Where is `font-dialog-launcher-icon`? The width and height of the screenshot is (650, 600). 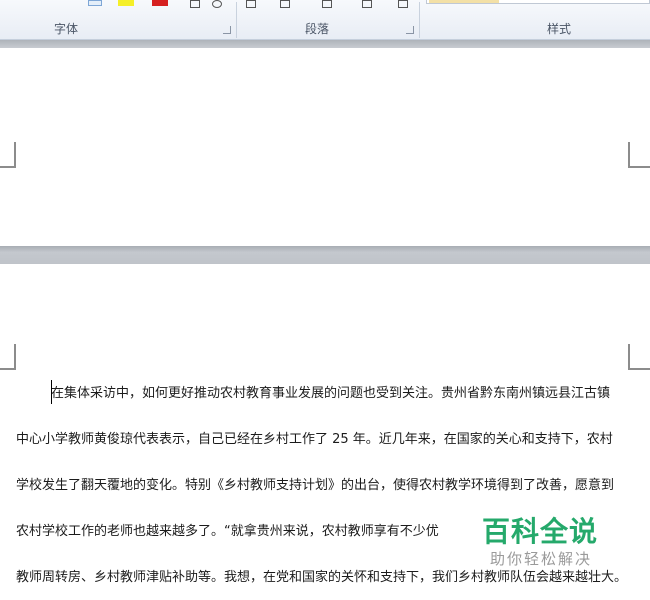
font-dialog-launcher-icon is located at coordinates (227, 30).